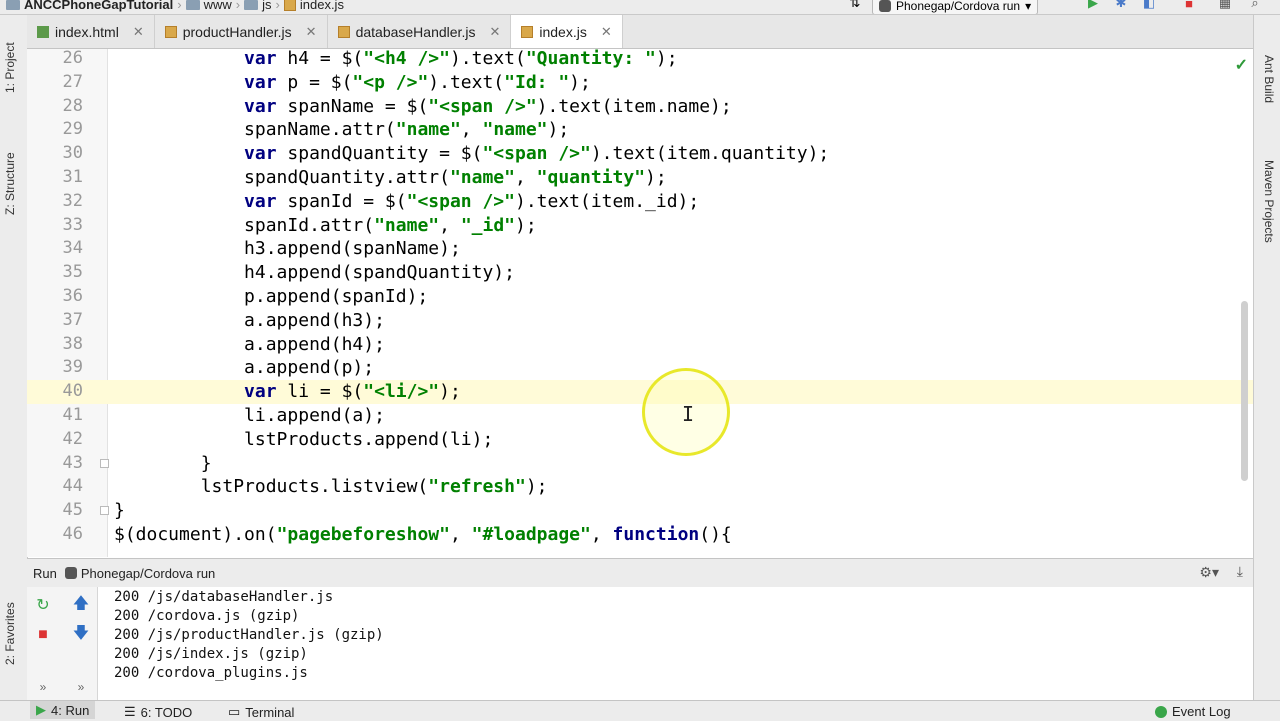 Image resolution: width=1280 pixels, height=721 pixels. I want to click on todo-tool-button: ☰ 6: TODO, so click(158, 712).